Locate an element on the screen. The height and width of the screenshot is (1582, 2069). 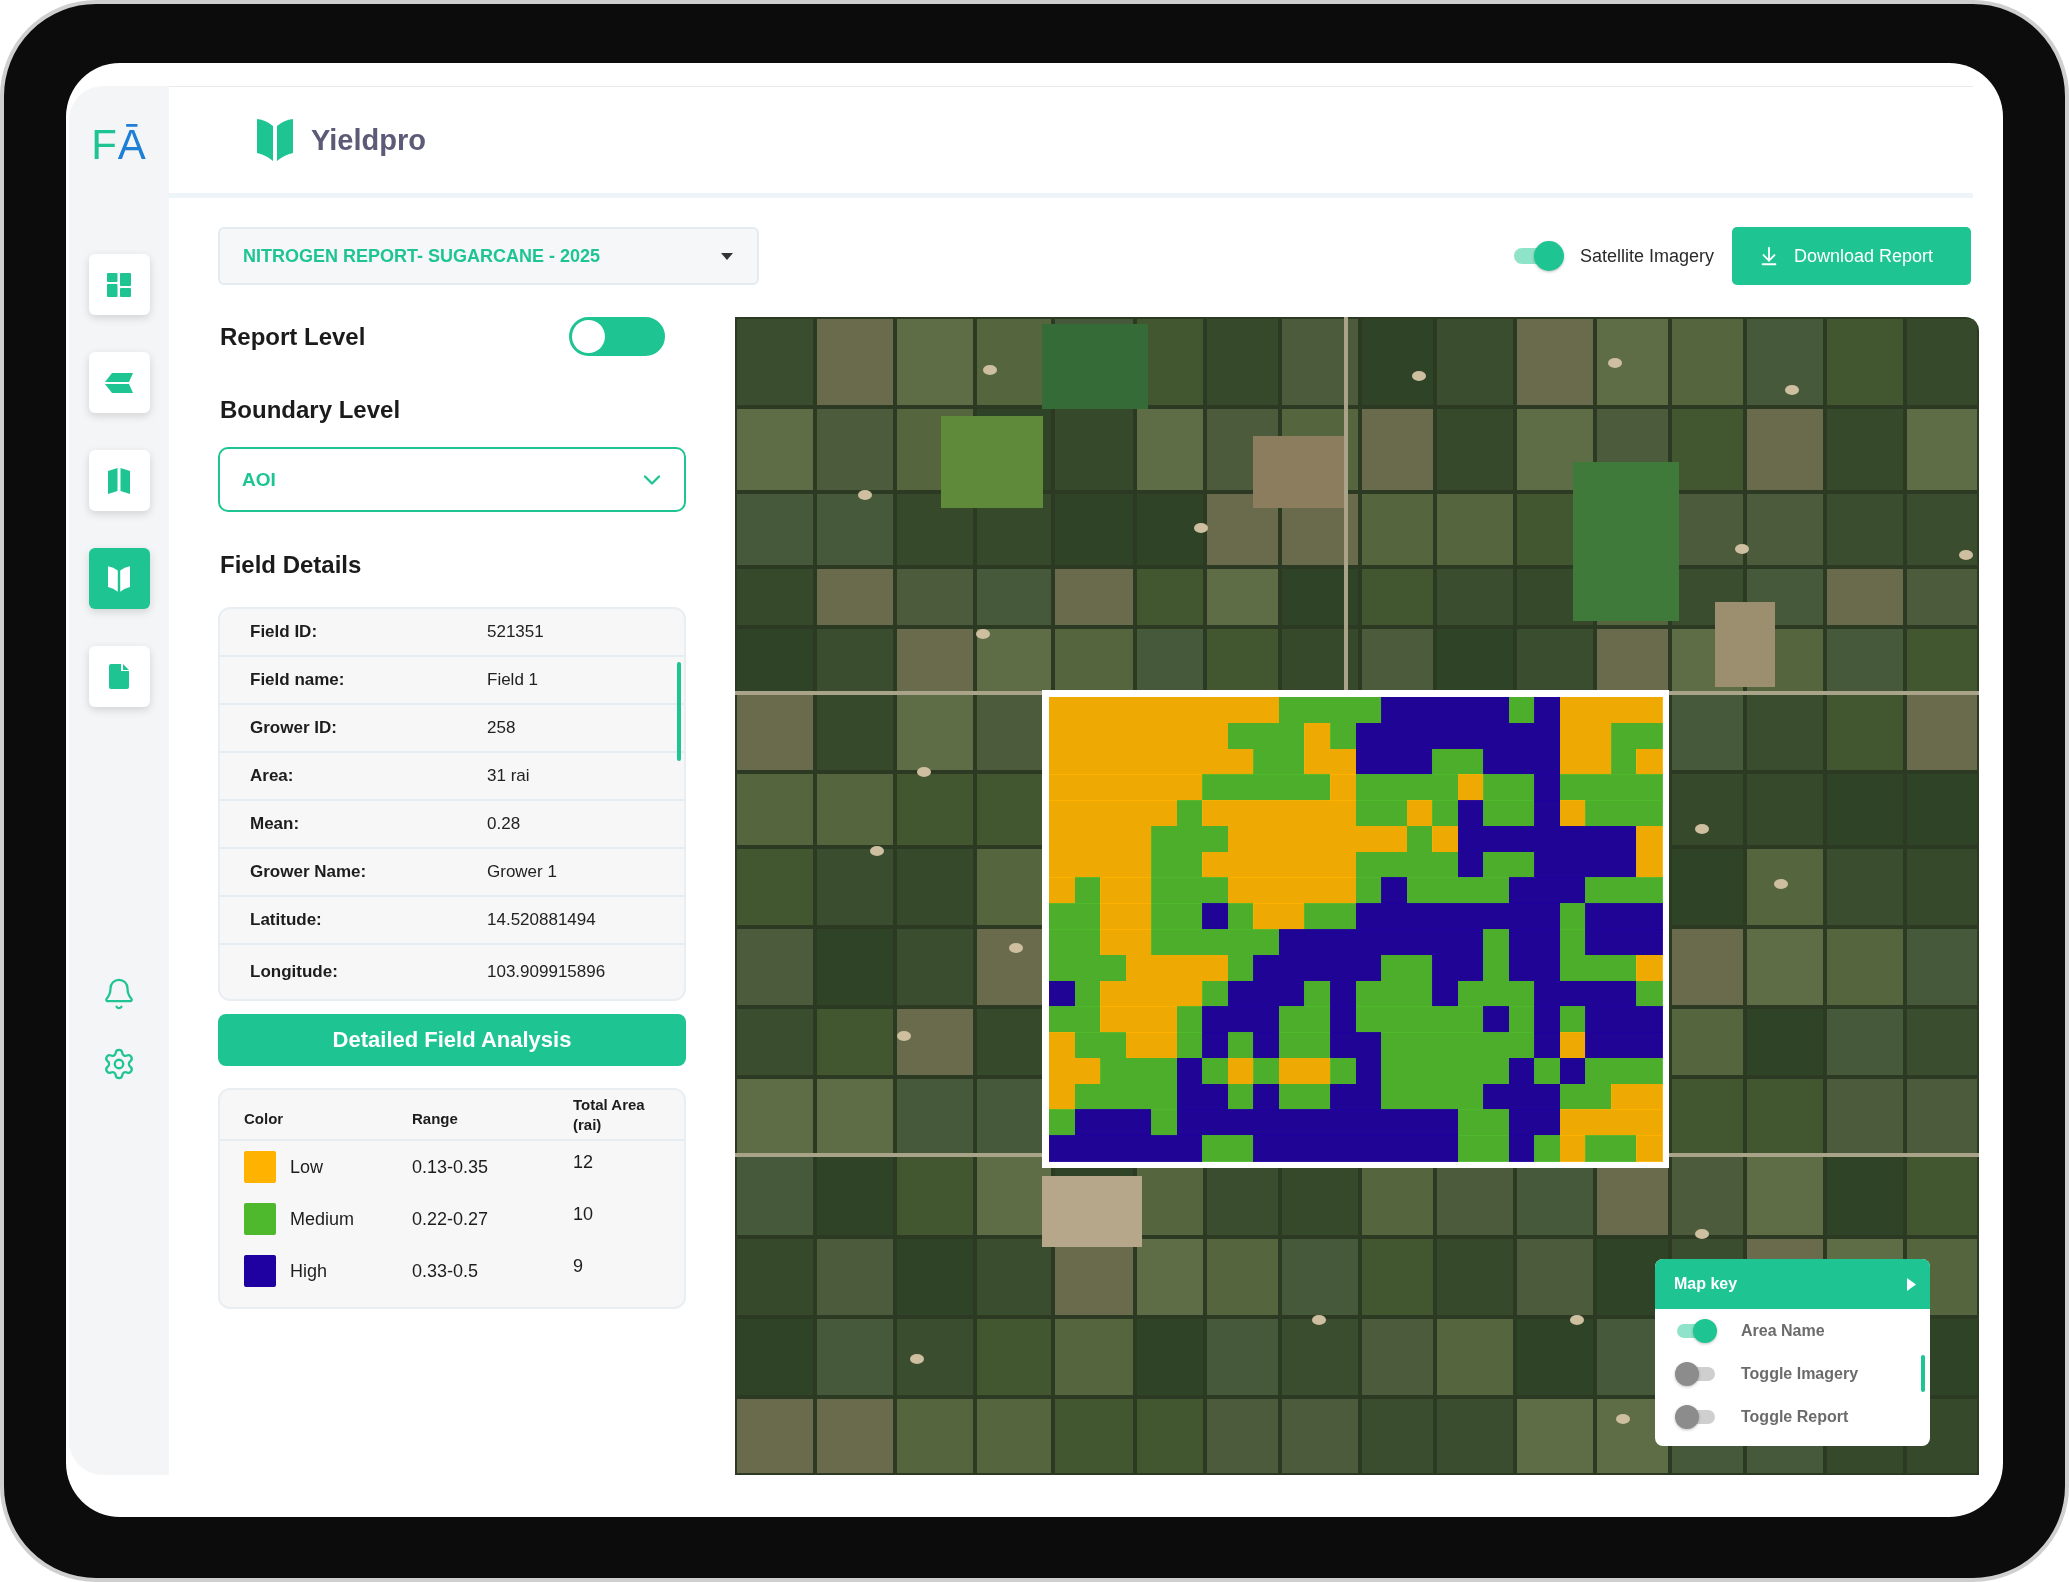
field-value: 14.520881494 is located at coordinates (542, 920).